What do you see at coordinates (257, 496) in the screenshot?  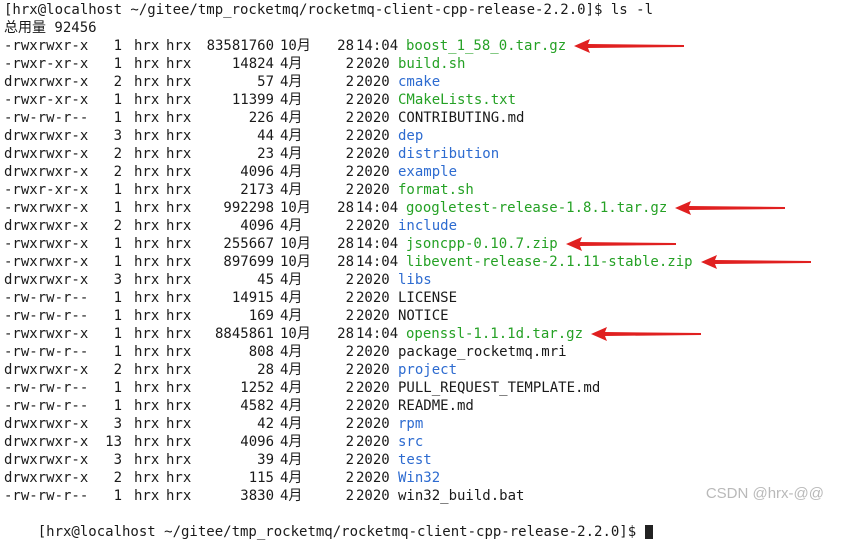 I see `entry-size: 3830` at bounding box center [257, 496].